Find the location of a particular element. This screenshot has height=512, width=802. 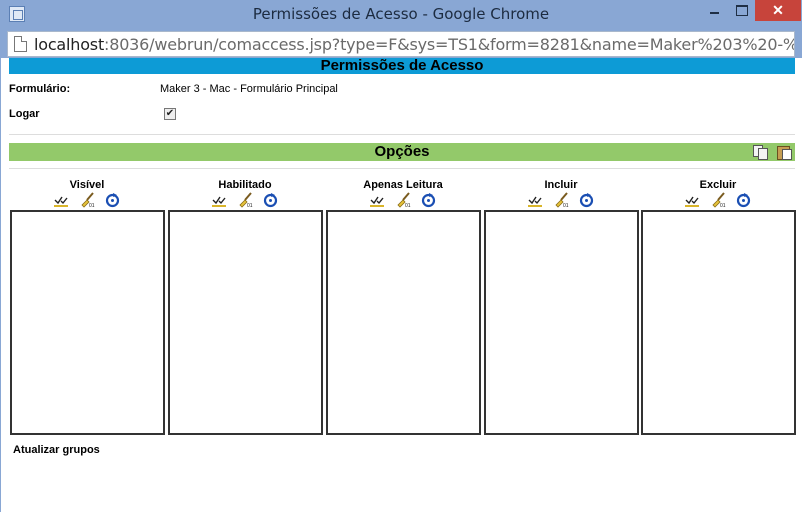

url-host: localhost is located at coordinates (69, 44).